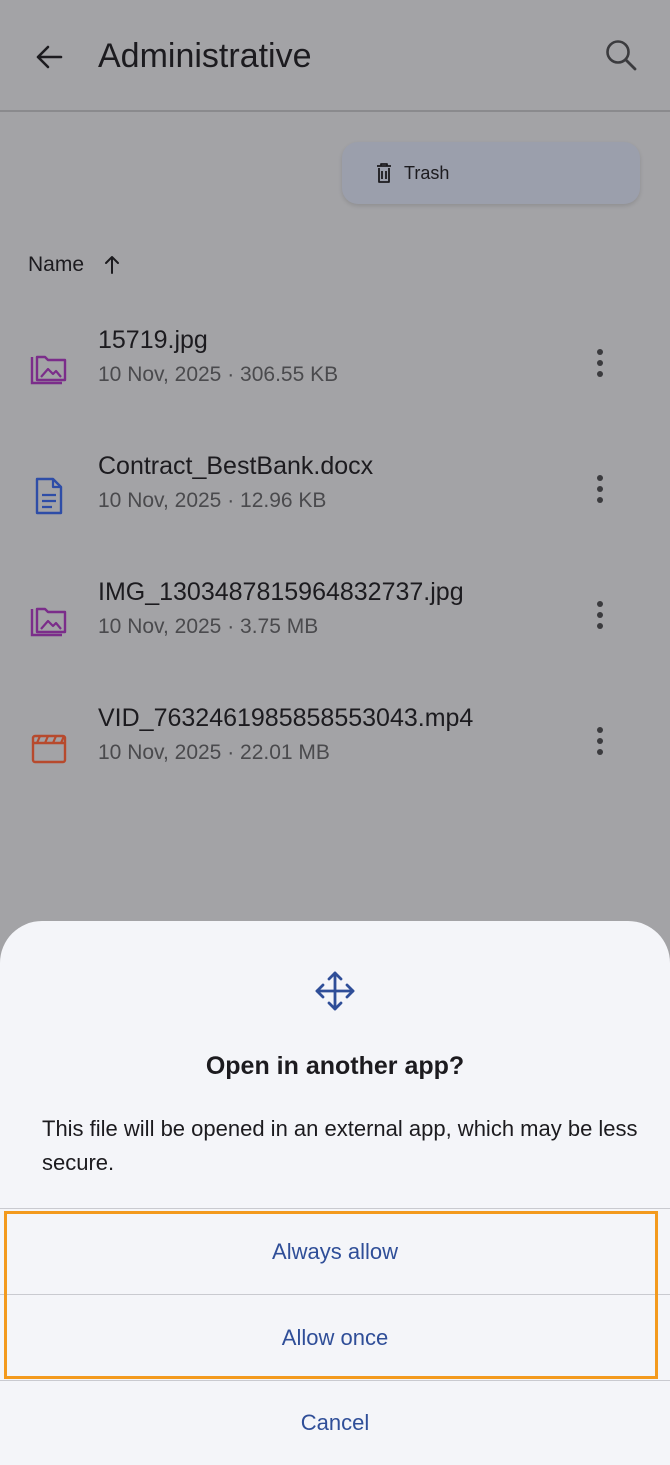  What do you see at coordinates (335, 1066) in the screenshot?
I see `dialog-title: Open in another app?` at bounding box center [335, 1066].